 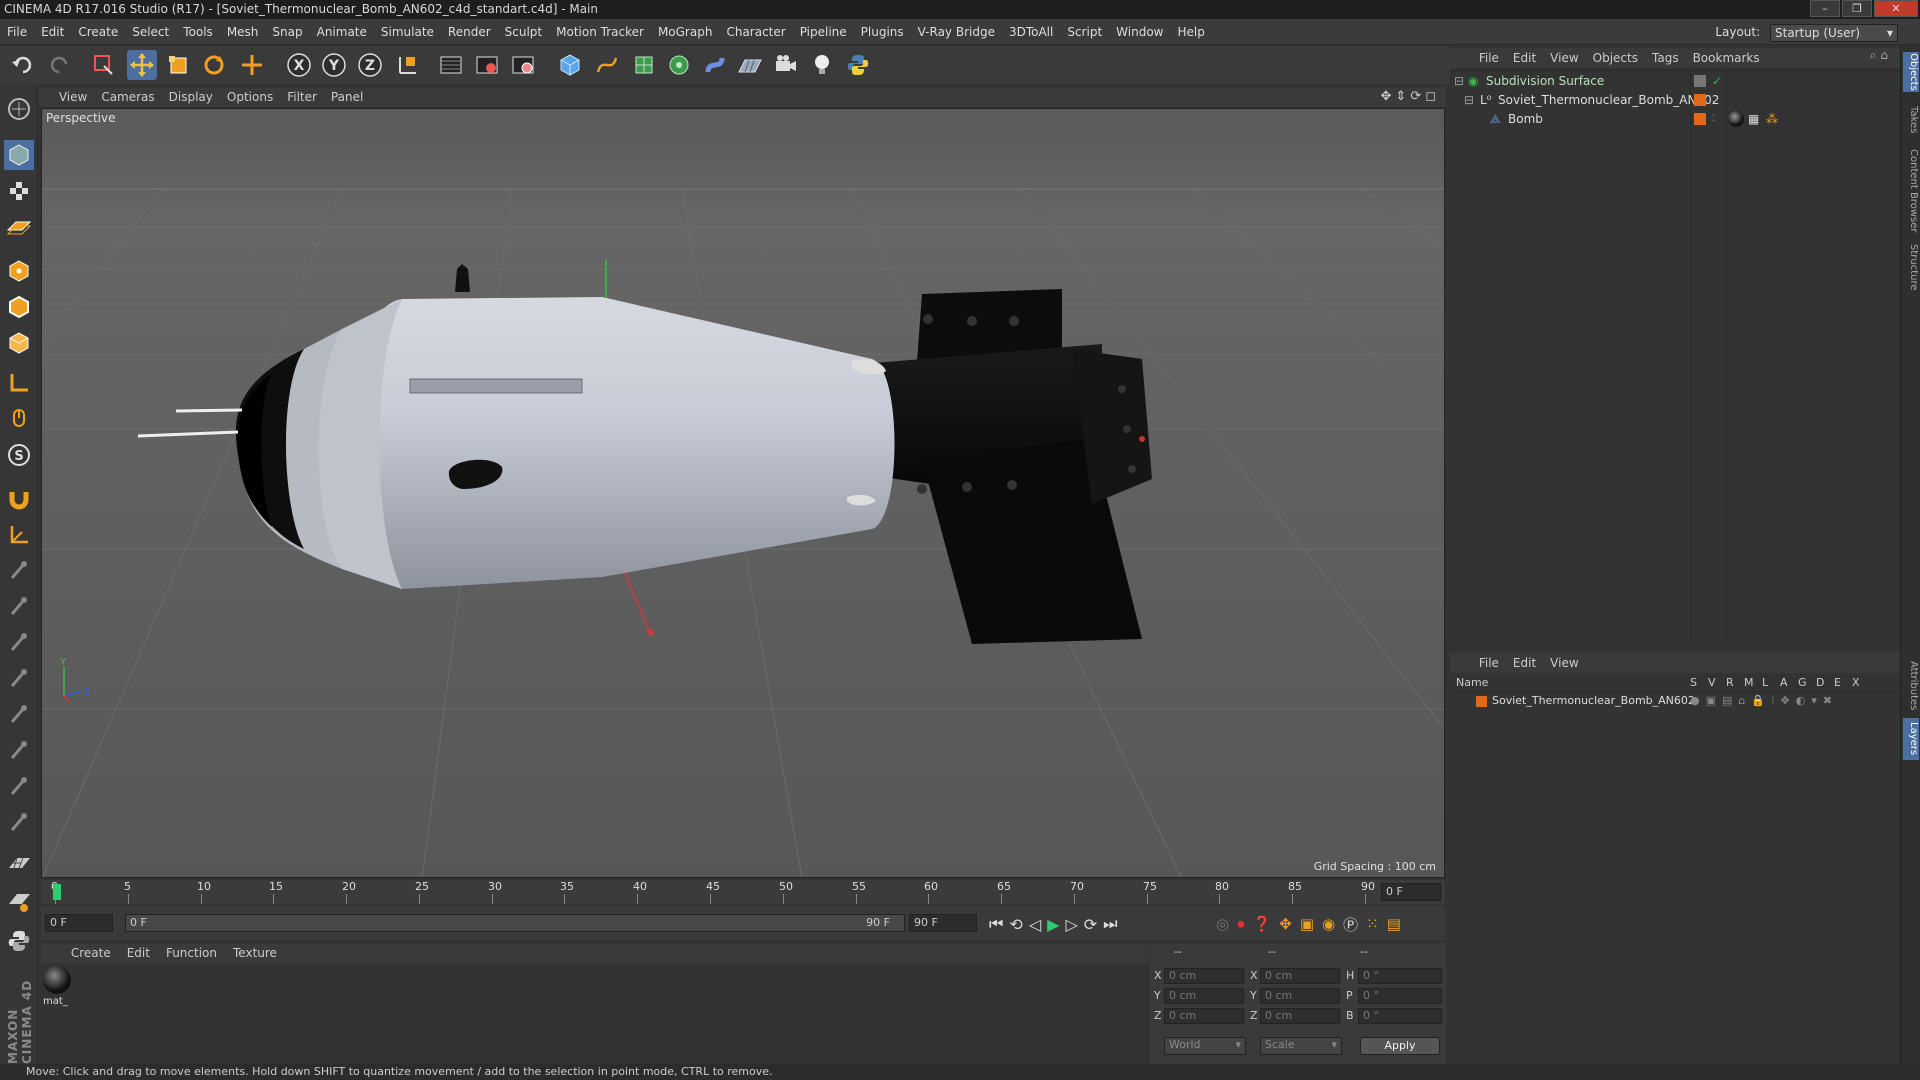 I want to click on apply-button: Apply, so click(x=1400, y=1046).